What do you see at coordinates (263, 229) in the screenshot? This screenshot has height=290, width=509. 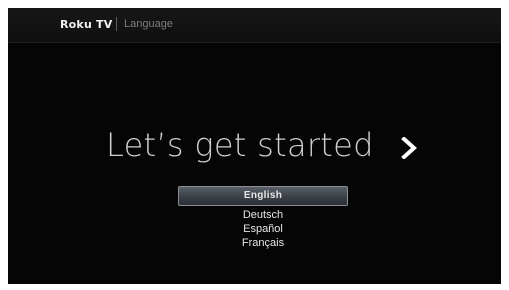 I see `language-option-espanol: Español` at bounding box center [263, 229].